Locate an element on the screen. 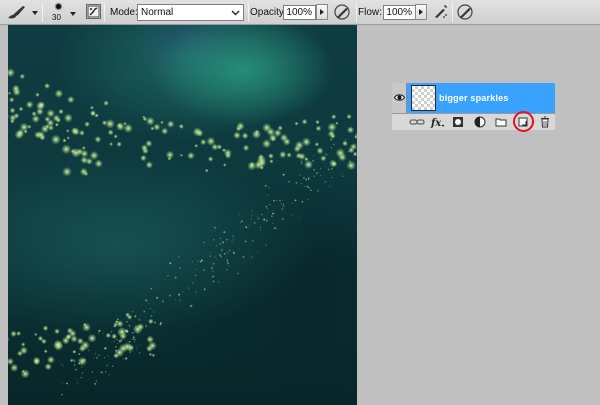 This screenshot has width=600, height=405. svg-text: fx is located at coordinates (436, 123).